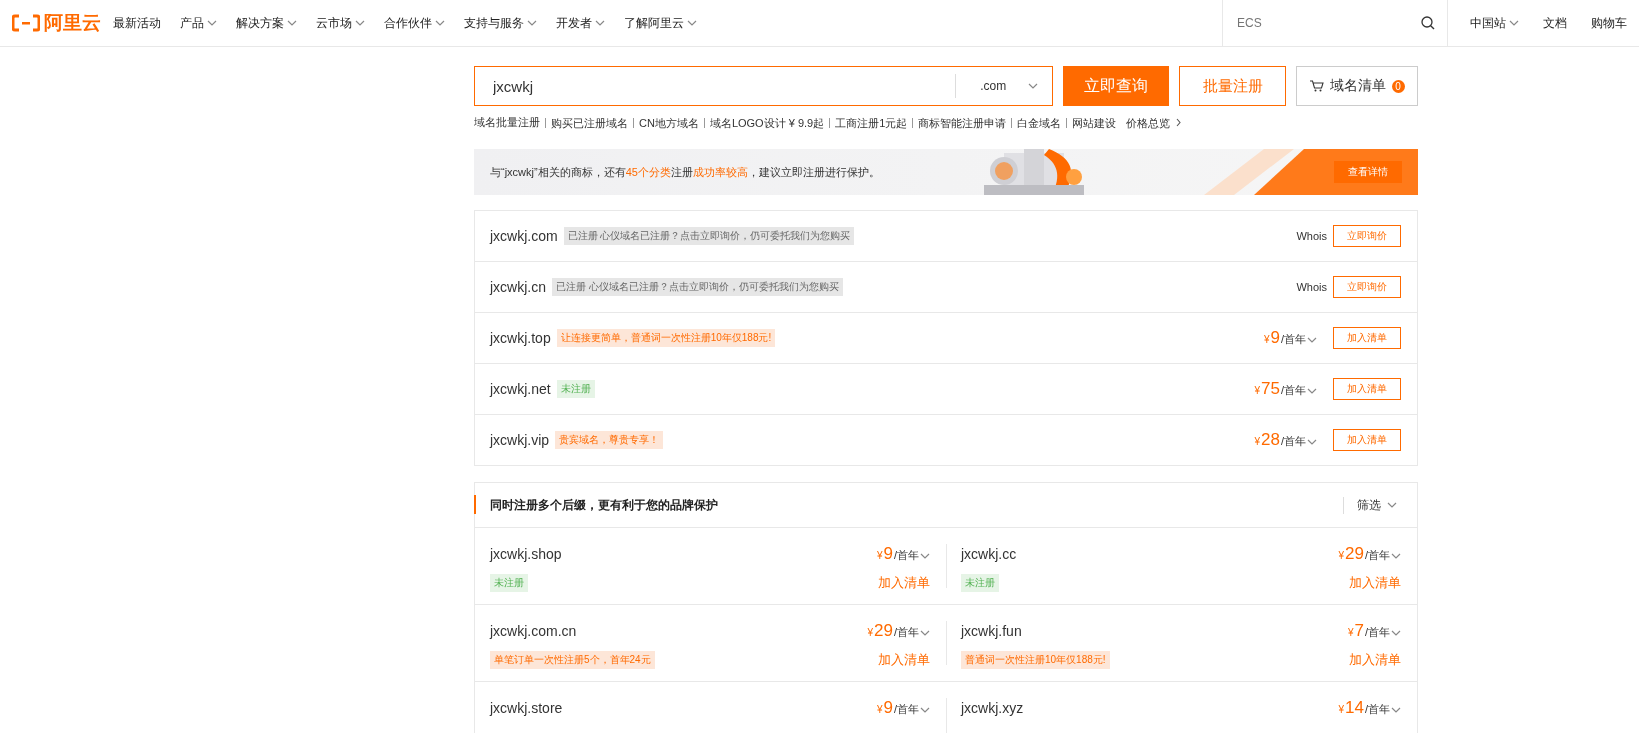 This screenshot has height=733, width=1639. Describe the element at coordinates (1357, 86) in the screenshot. I see `domain-list-button: 域名清单 0` at that location.